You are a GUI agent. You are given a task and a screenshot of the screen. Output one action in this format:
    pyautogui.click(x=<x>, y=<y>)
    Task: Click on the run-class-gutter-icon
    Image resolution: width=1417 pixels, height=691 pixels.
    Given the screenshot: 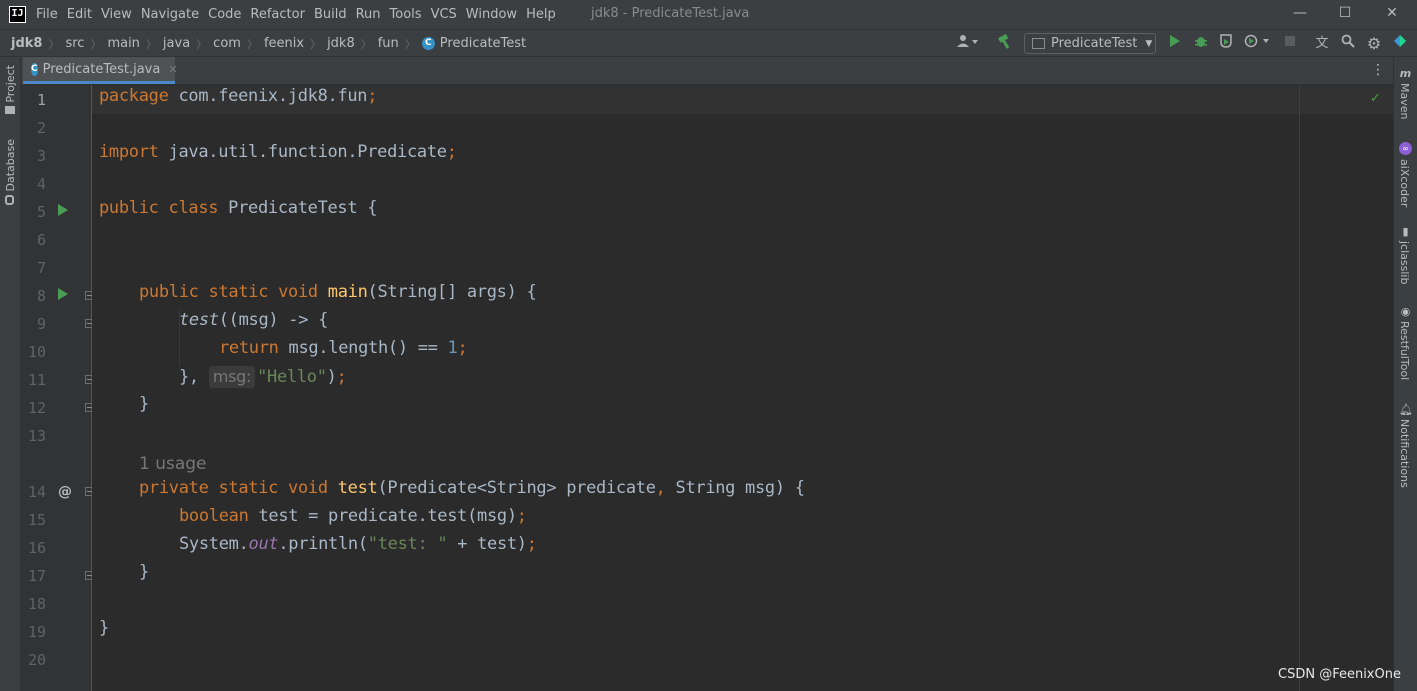 What is the action you would take?
    pyautogui.click(x=63, y=210)
    